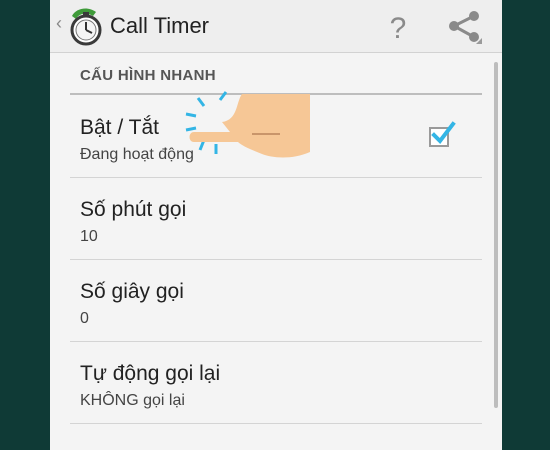 Image resolution: width=550 pixels, height=450 pixels. Describe the element at coordinates (137, 154) in the screenshot. I see `pref-summary: Đang hoạt động` at that location.